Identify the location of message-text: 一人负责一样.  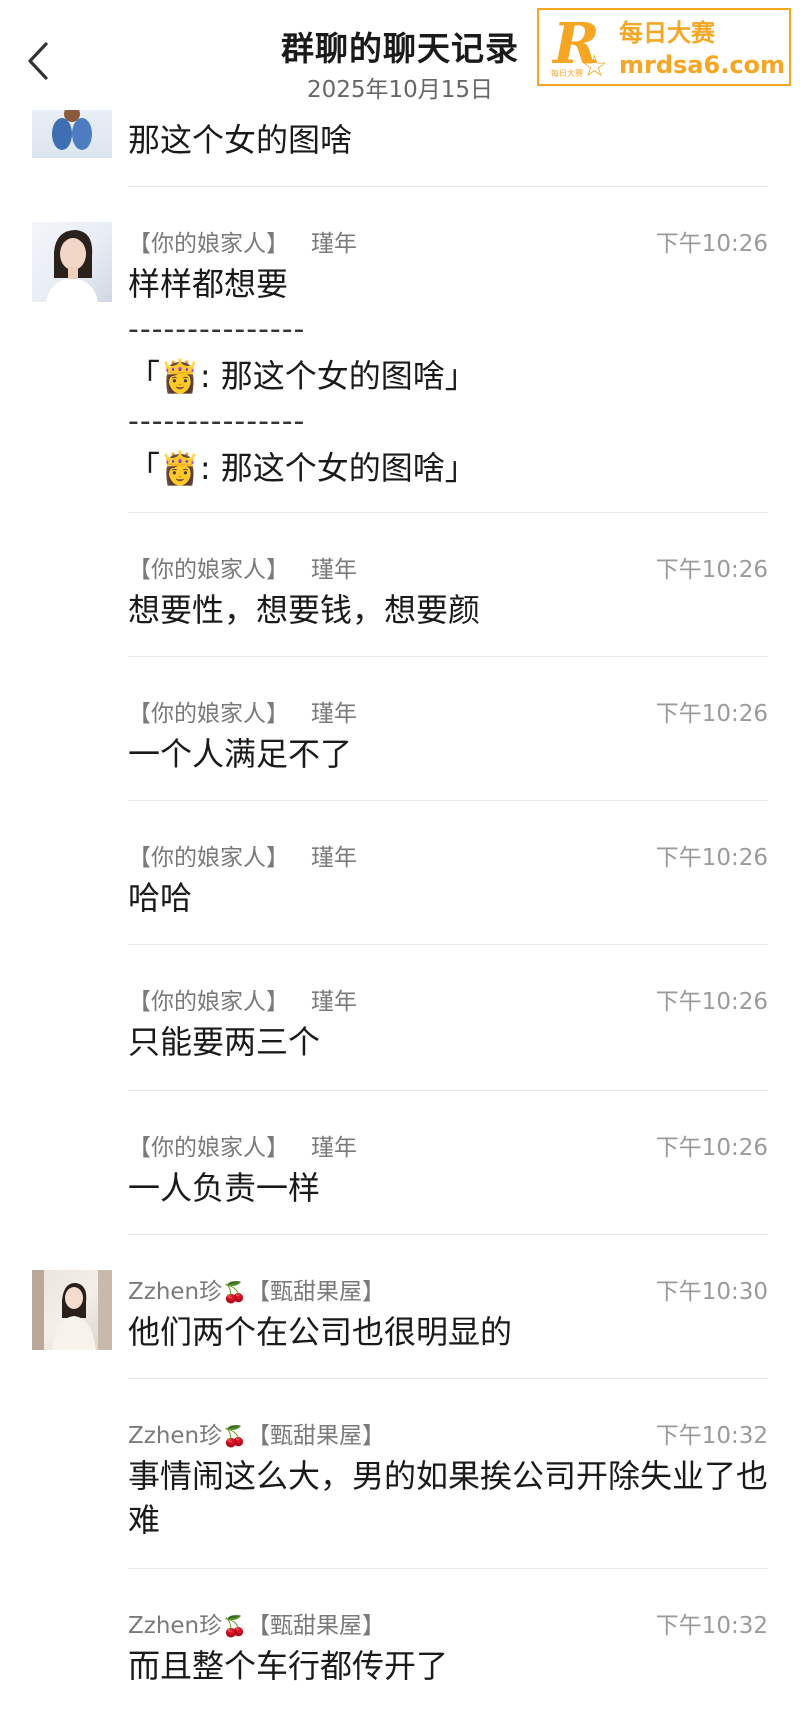
(224, 1188).